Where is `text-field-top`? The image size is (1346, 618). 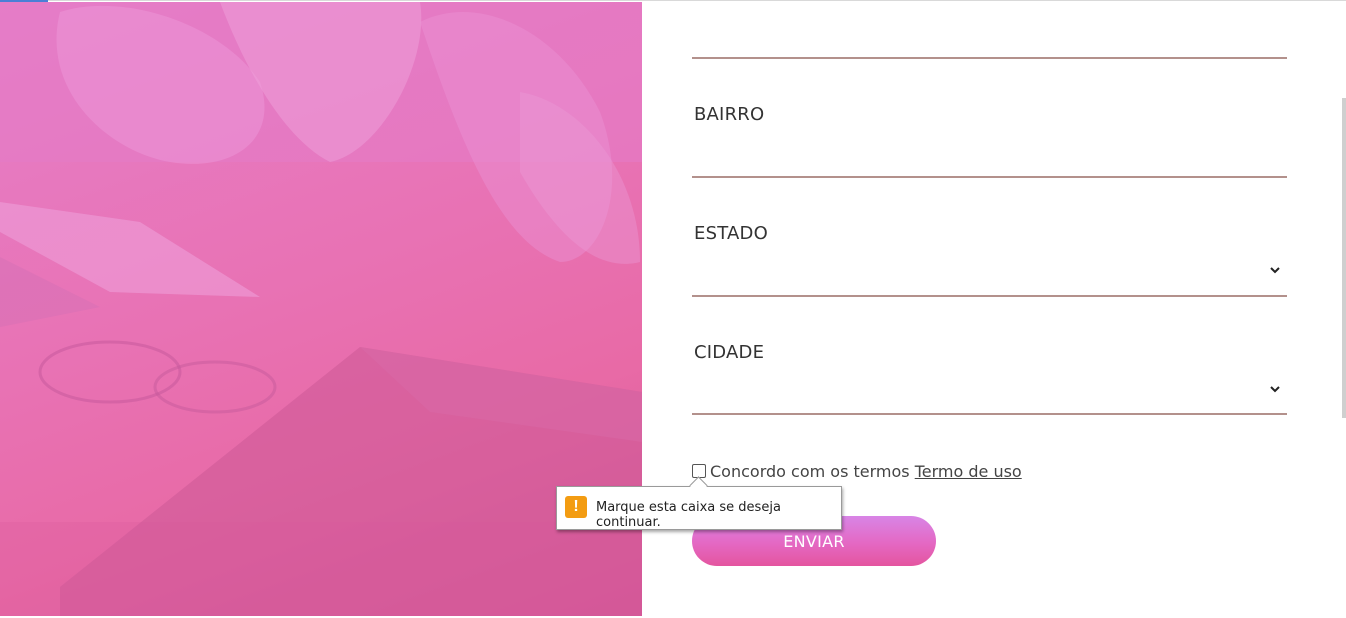
text-field-top is located at coordinates (989, 37).